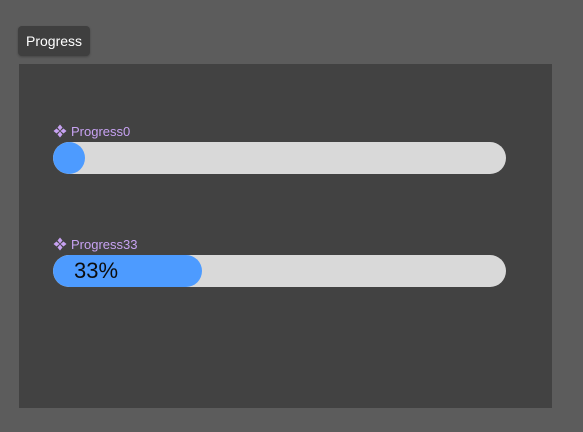 This screenshot has width=583, height=432. Describe the element at coordinates (101, 131) in the screenshot. I see `component-name: Progress0` at that location.